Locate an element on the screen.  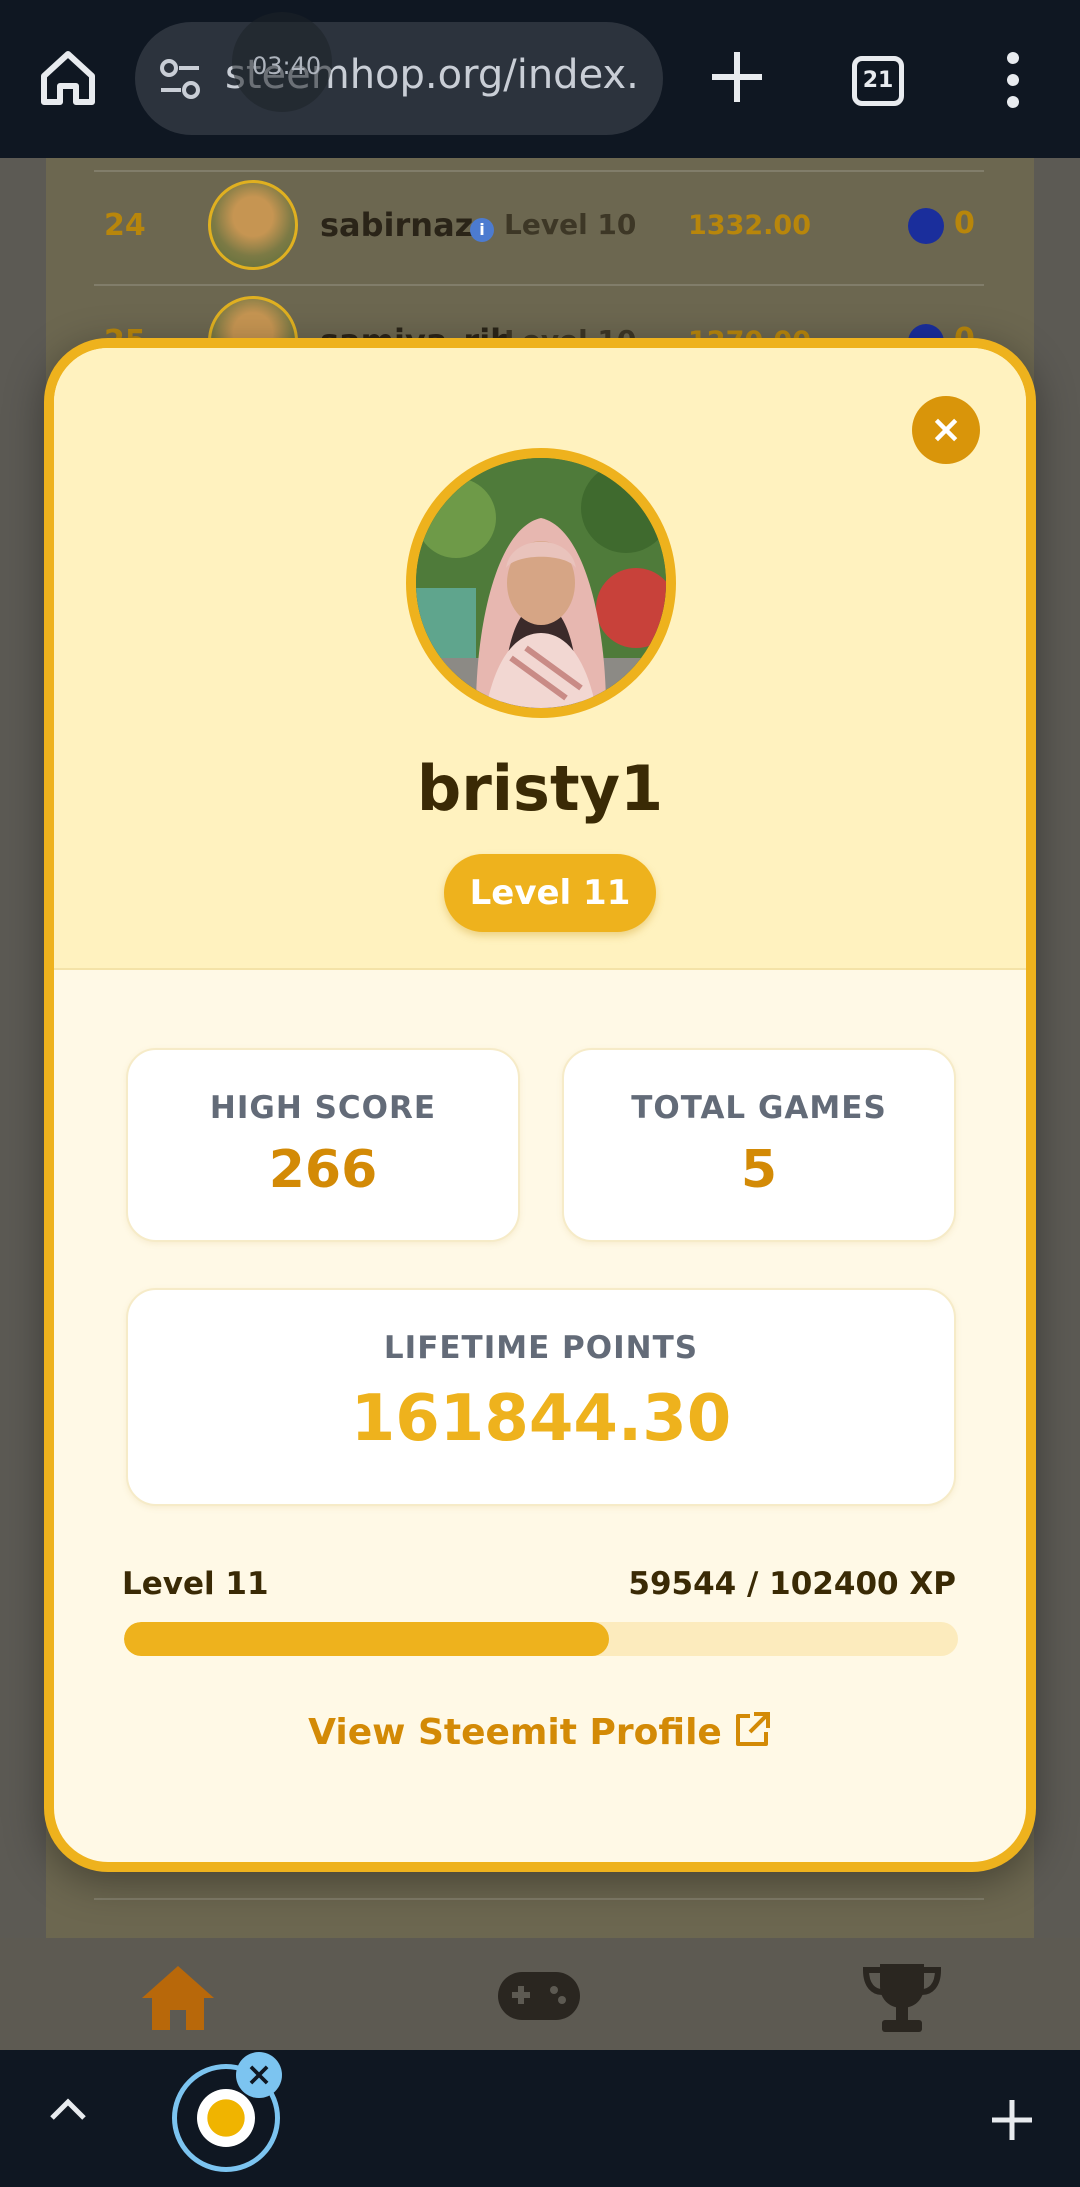
total-games-card: TOTAL GAMES 5 is located at coordinates (759, 1145).